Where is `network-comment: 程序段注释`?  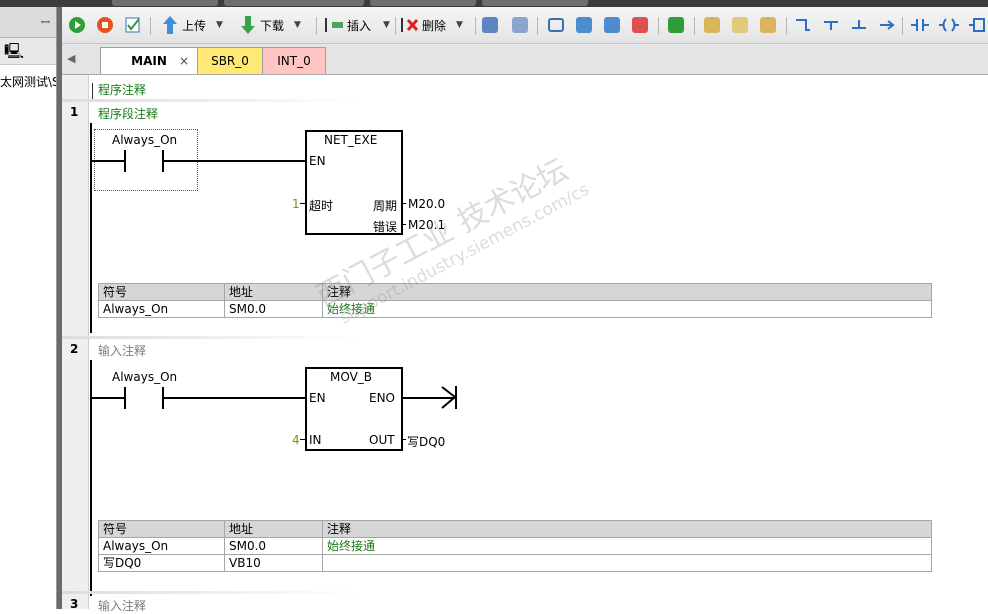
network-comment: 程序段注释 is located at coordinates (128, 113).